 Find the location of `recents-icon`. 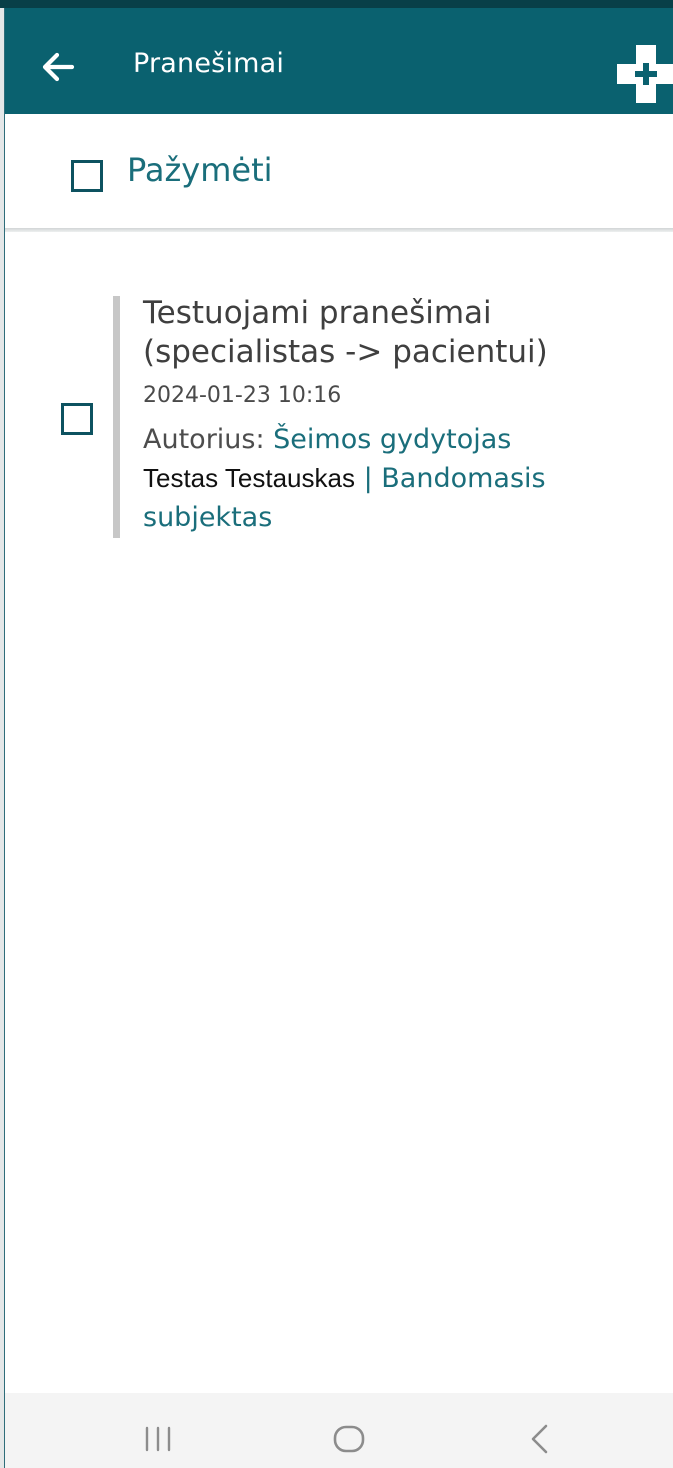

recents-icon is located at coordinates (158, 1439).